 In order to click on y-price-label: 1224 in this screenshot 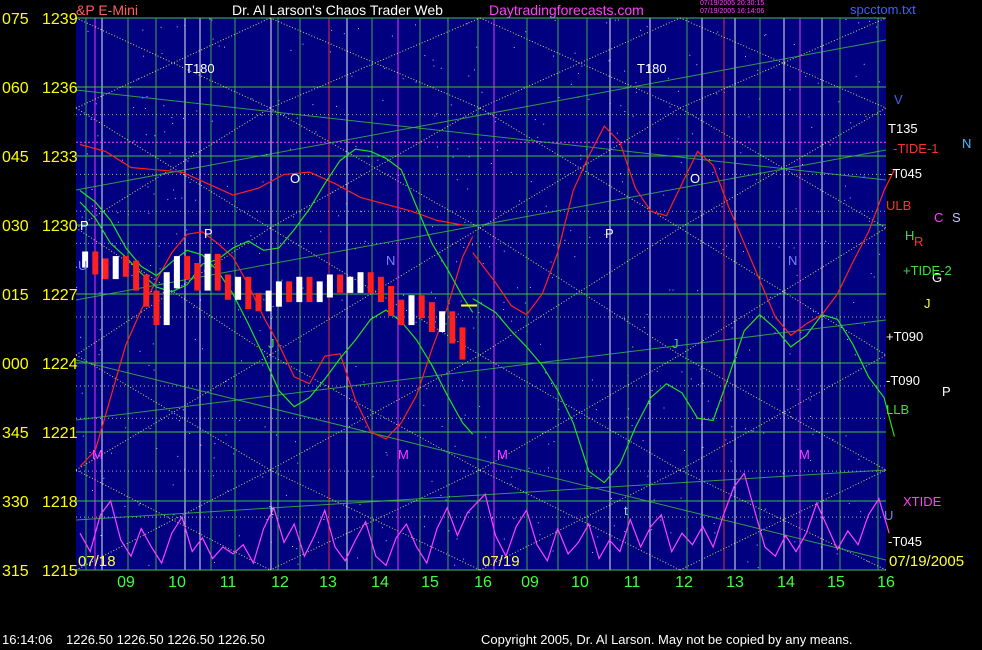, I will do `click(60, 364)`.